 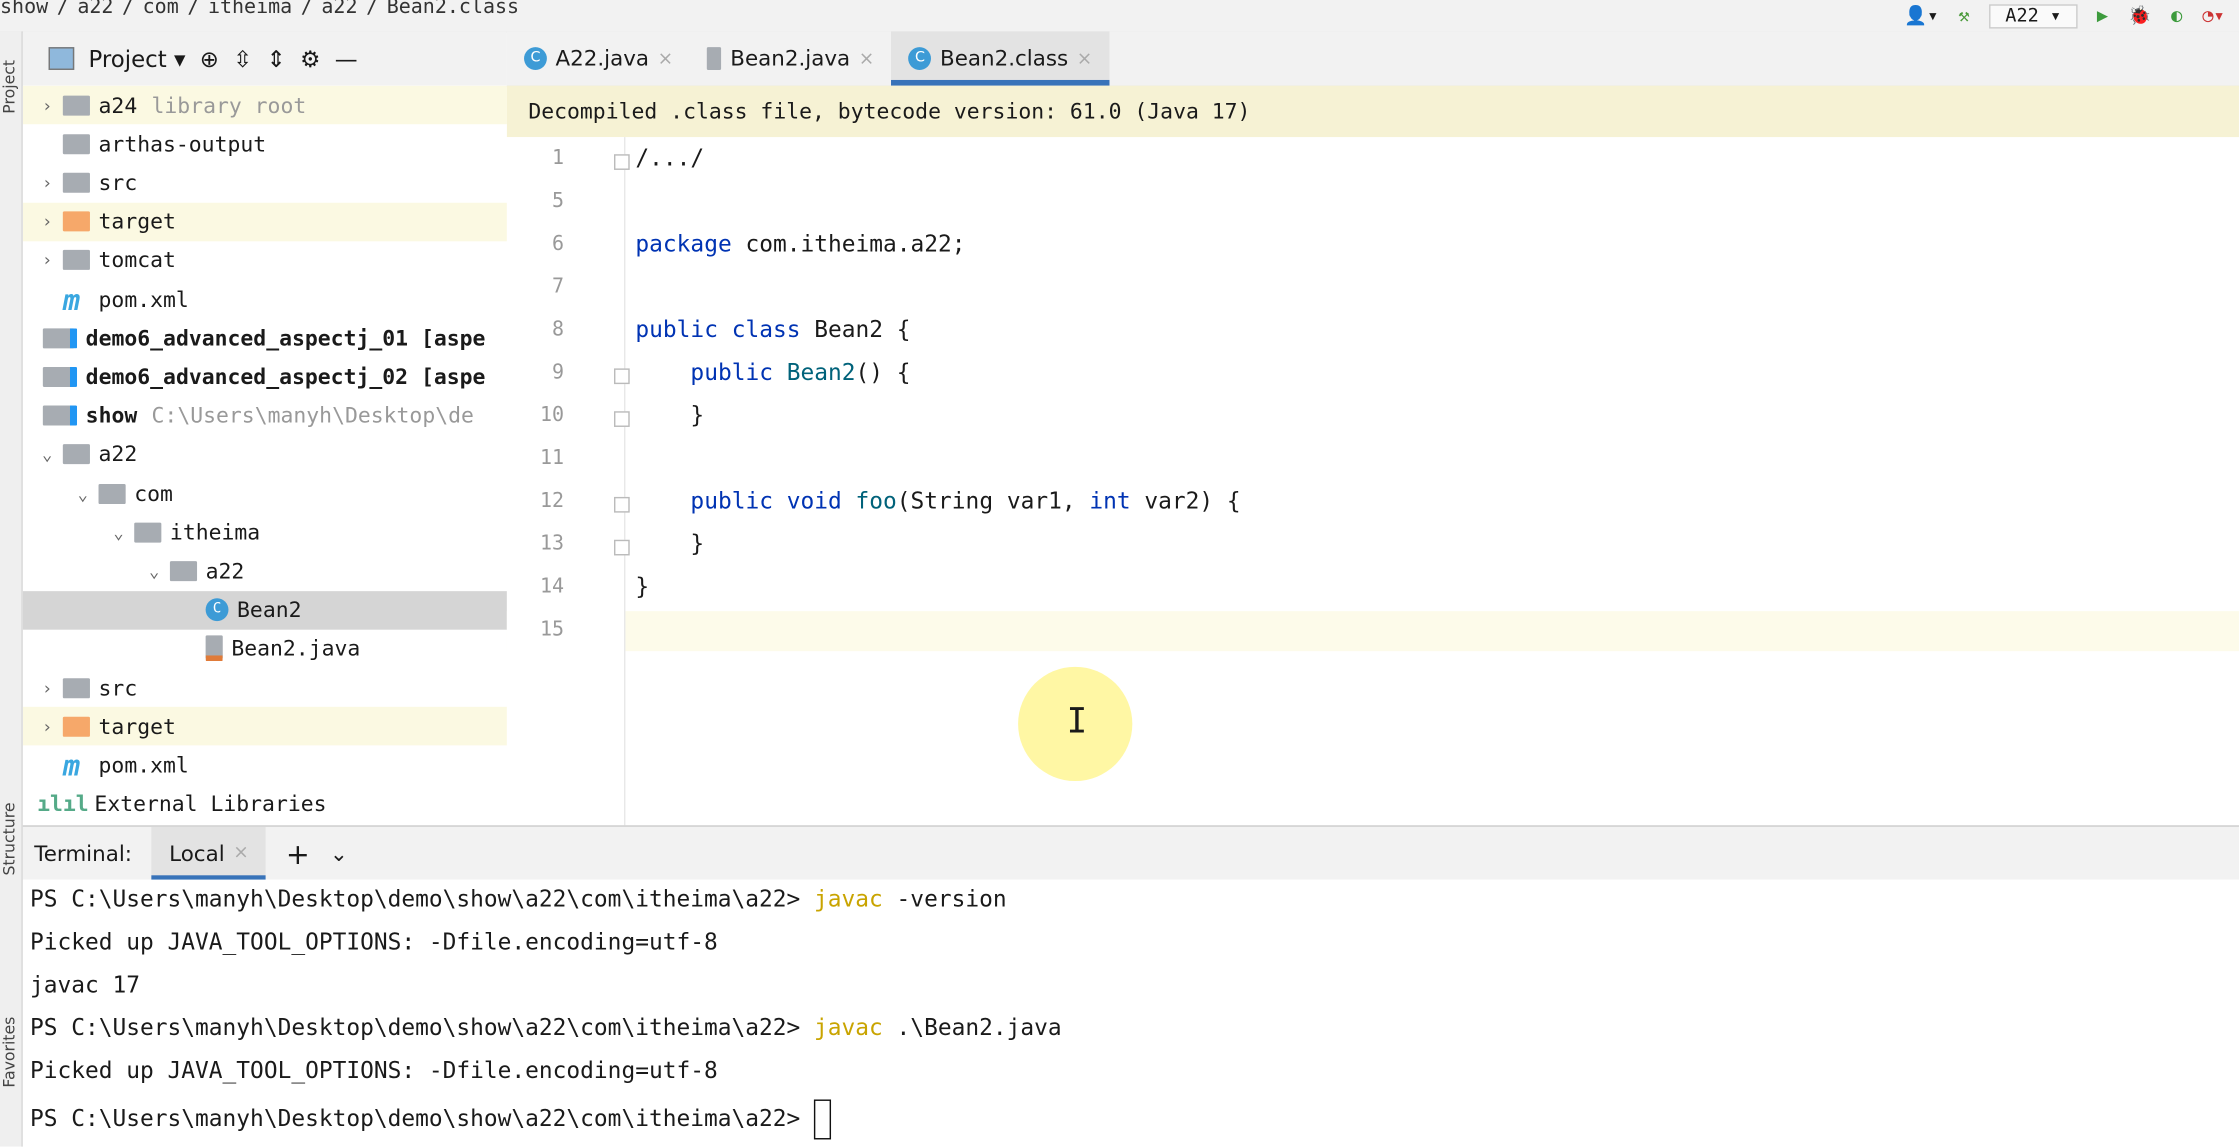 I want to click on breadcrumb-item: show, so click(x=24, y=9).